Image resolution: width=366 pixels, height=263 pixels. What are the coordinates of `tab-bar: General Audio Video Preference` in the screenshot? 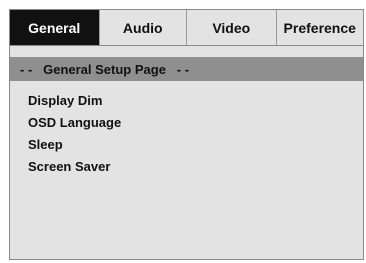 It's located at (186, 28).